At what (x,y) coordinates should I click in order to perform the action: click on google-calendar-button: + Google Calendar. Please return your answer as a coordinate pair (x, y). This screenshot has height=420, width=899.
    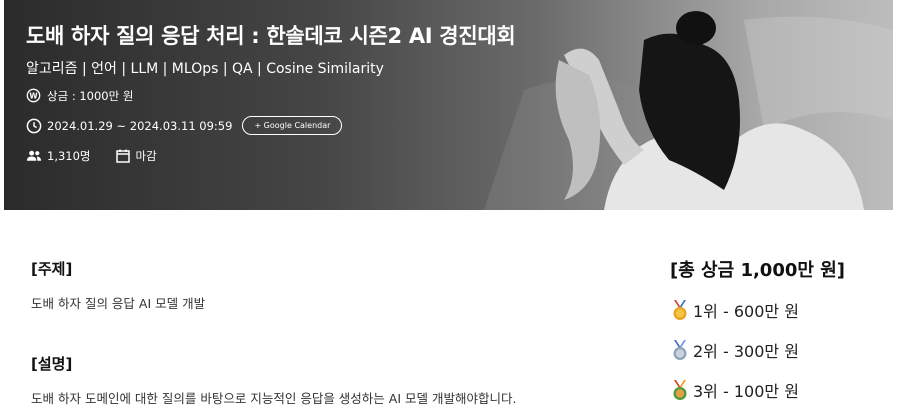
    Looking at the image, I should click on (292, 125).